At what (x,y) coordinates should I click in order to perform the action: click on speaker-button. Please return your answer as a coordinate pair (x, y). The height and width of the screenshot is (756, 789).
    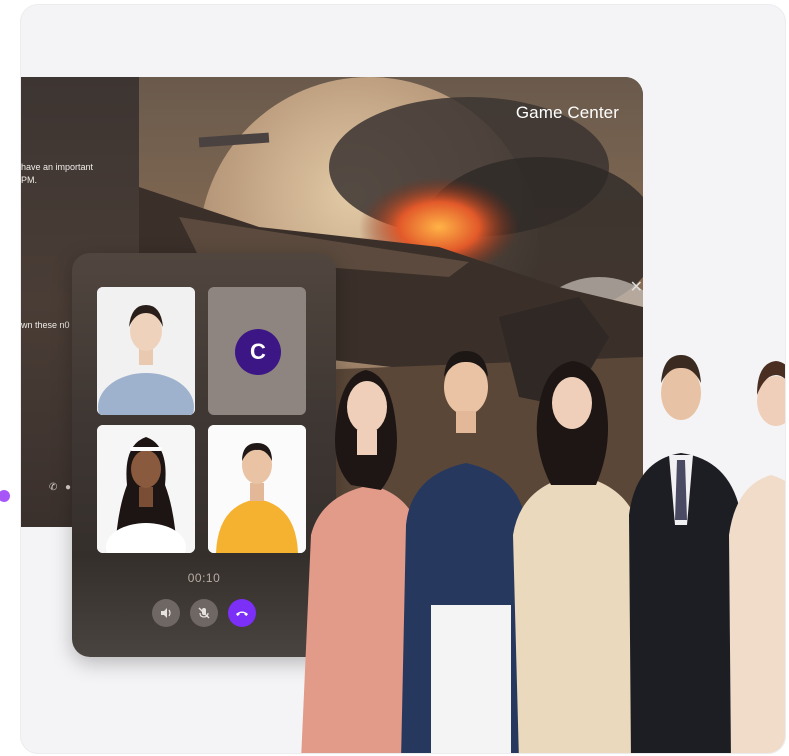
    Looking at the image, I should click on (166, 613).